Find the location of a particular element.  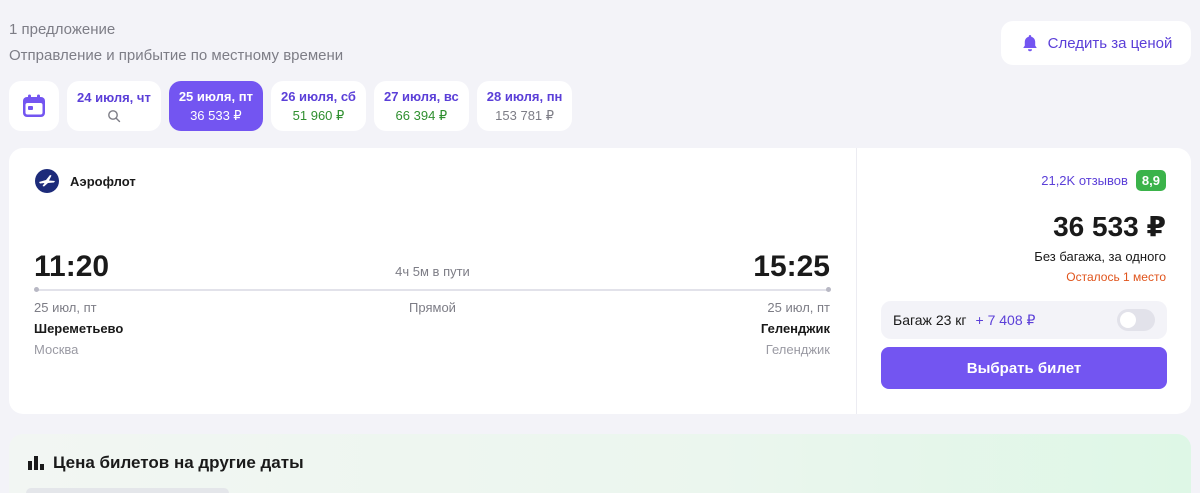

date-label: 28 июля, пн is located at coordinates (524, 96).